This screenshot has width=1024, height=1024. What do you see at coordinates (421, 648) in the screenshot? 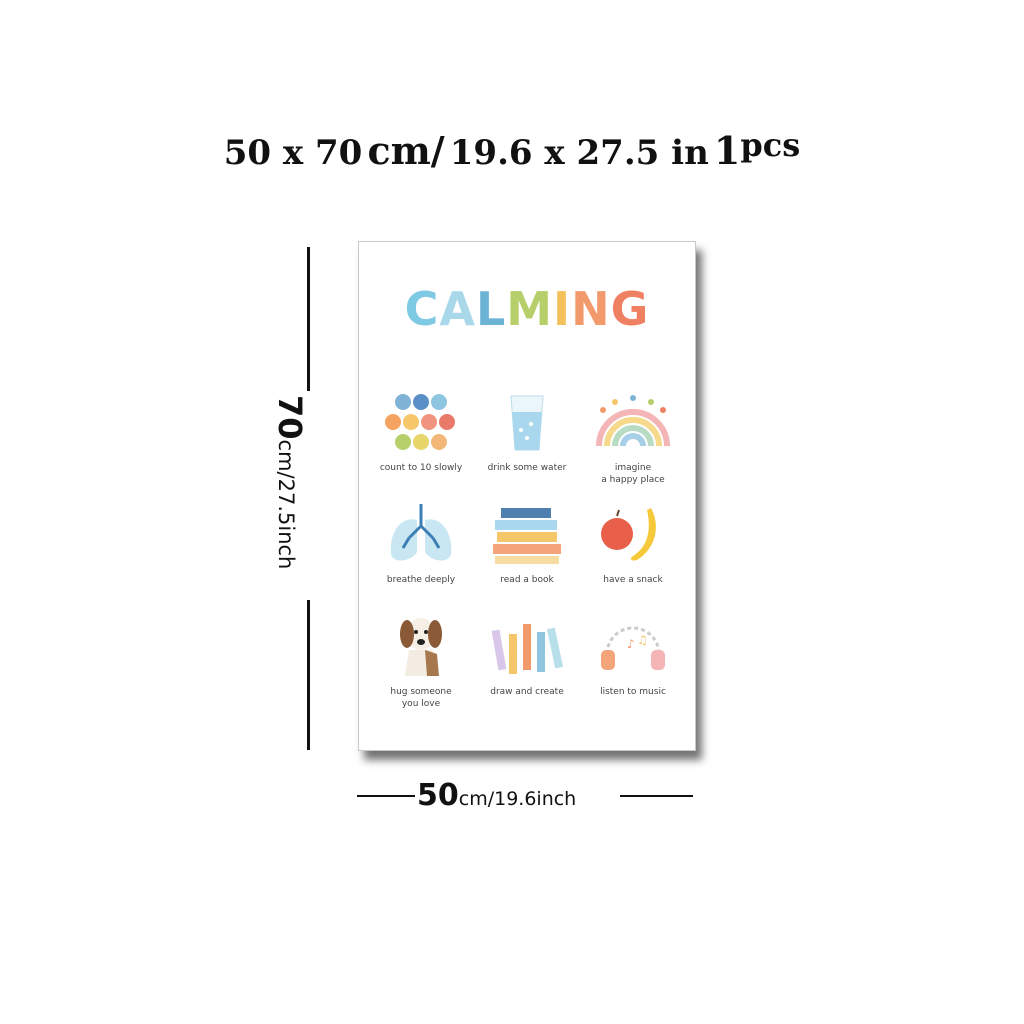
I see `dog-icon` at bounding box center [421, 648].